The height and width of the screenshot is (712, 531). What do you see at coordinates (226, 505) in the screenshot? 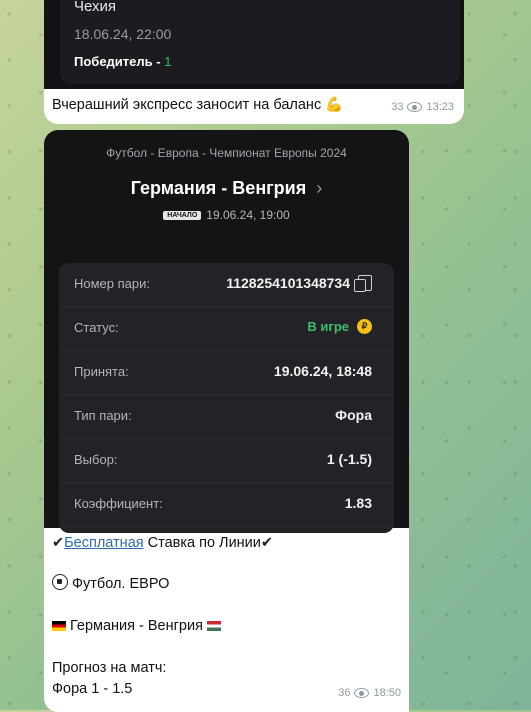
I see `table-row: Коэффициент: 1.83` at bounding box center [226, 505].